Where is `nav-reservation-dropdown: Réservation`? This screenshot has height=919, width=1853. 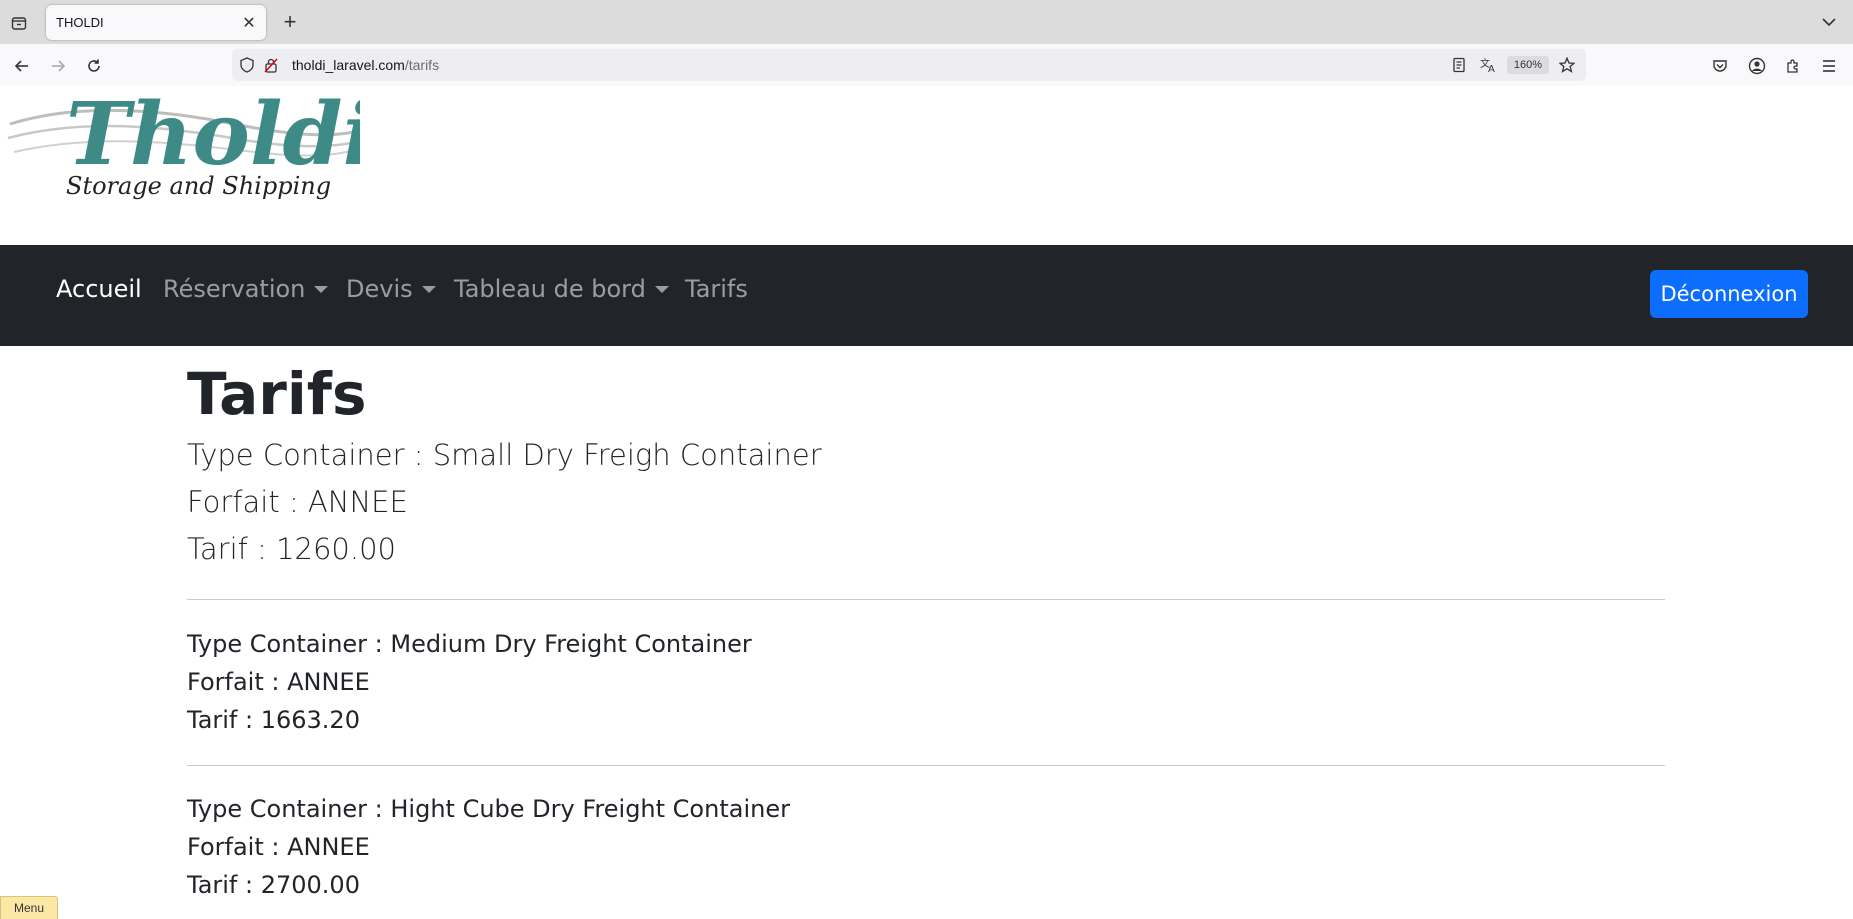 nav-reservation-dropdown: Réservation is located at coordinates (246, 289).